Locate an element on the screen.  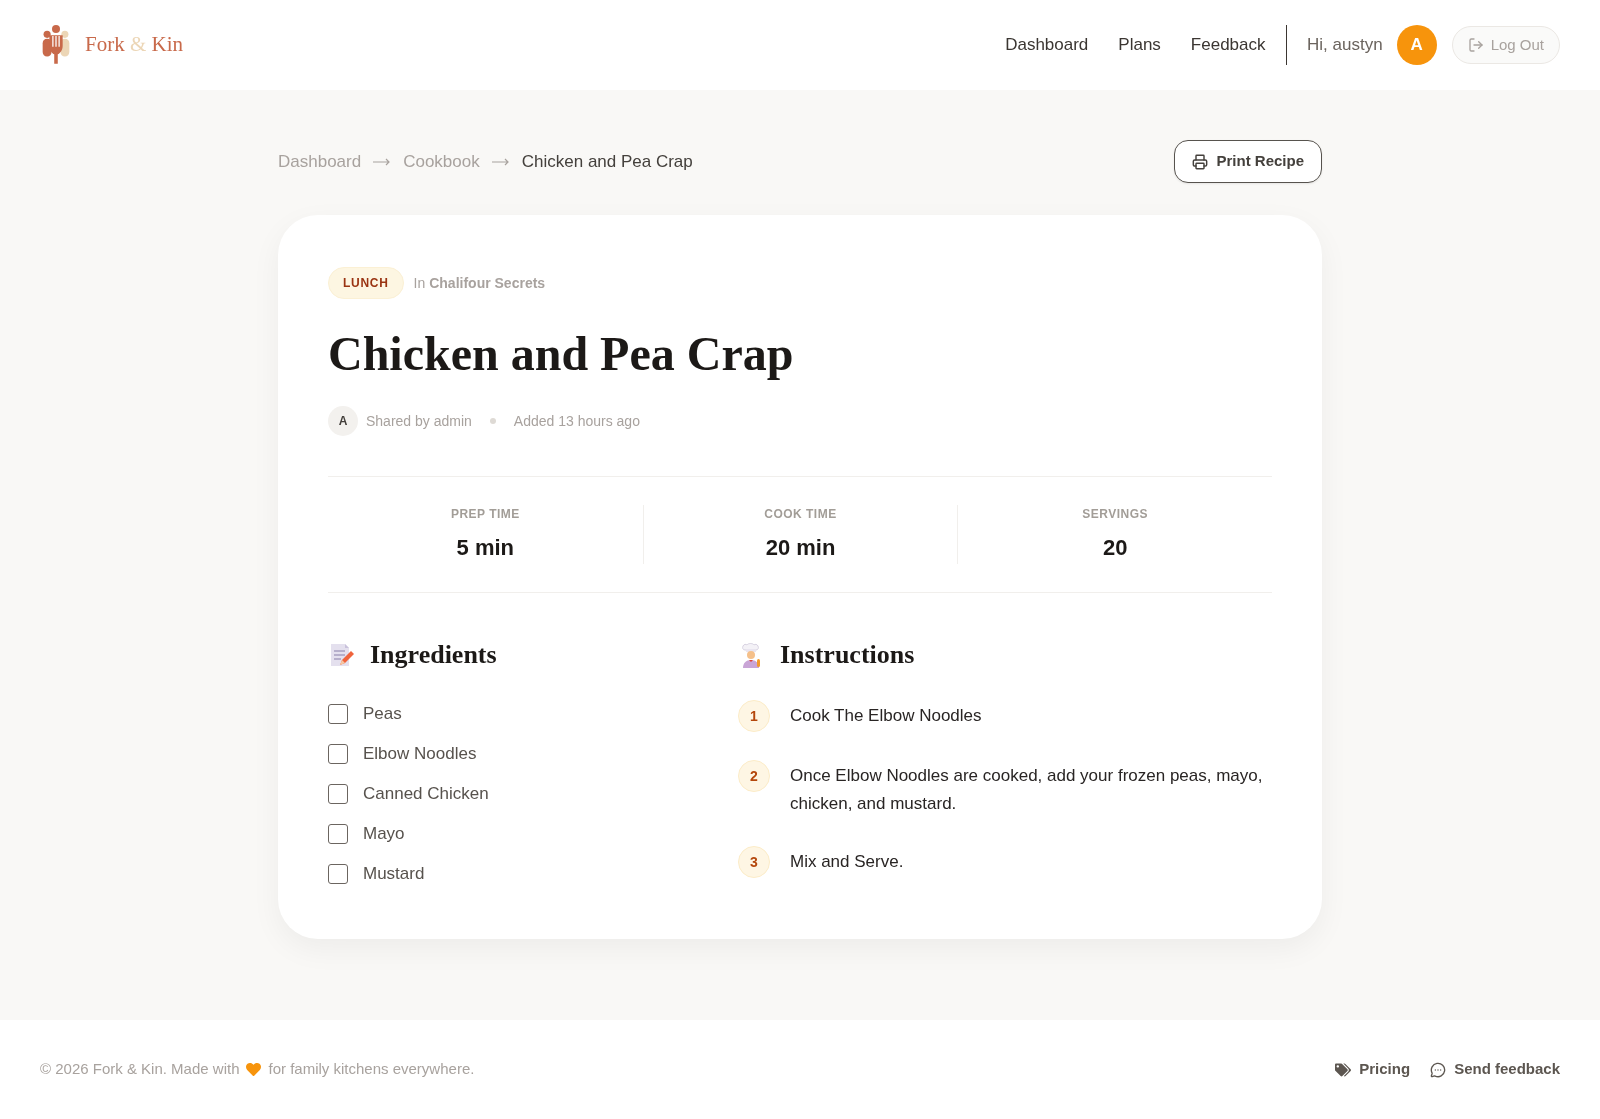
added-time-text: Added 13 hours ago is located at coordinates (576, 421).